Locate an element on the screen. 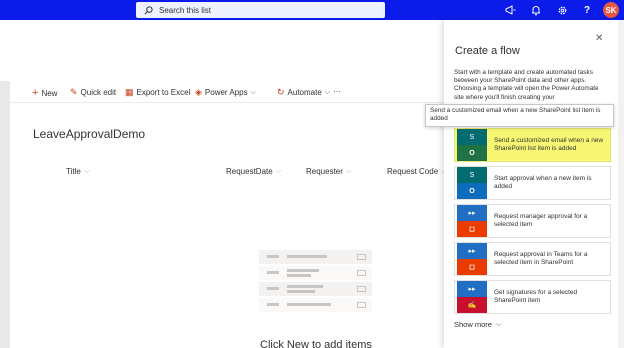 Image resolution: width=624 pixels, height=348 pixels. show-more-button: Show more ⌵ is located at coordinates (477, 324).